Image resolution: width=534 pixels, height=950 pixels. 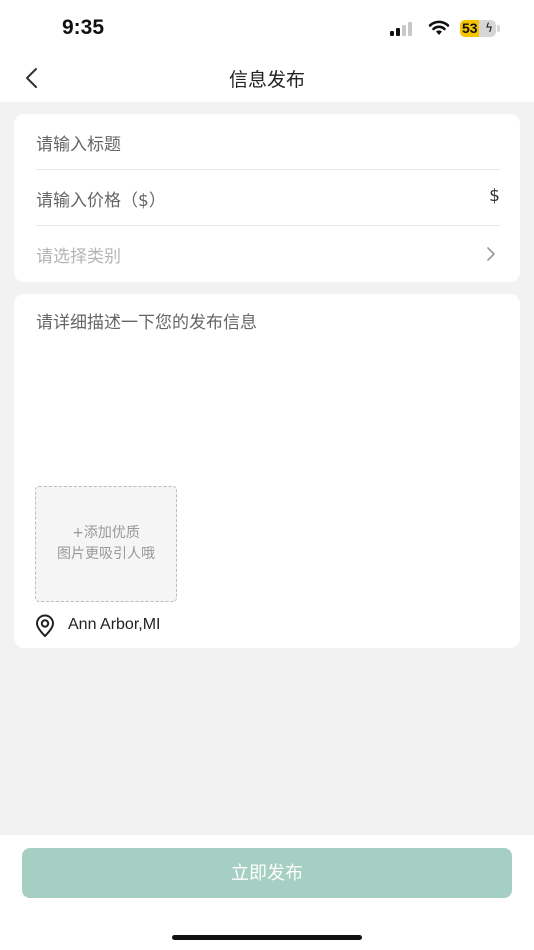 I want to click on title-field: 请输入标题, so click(x=268, y=142).